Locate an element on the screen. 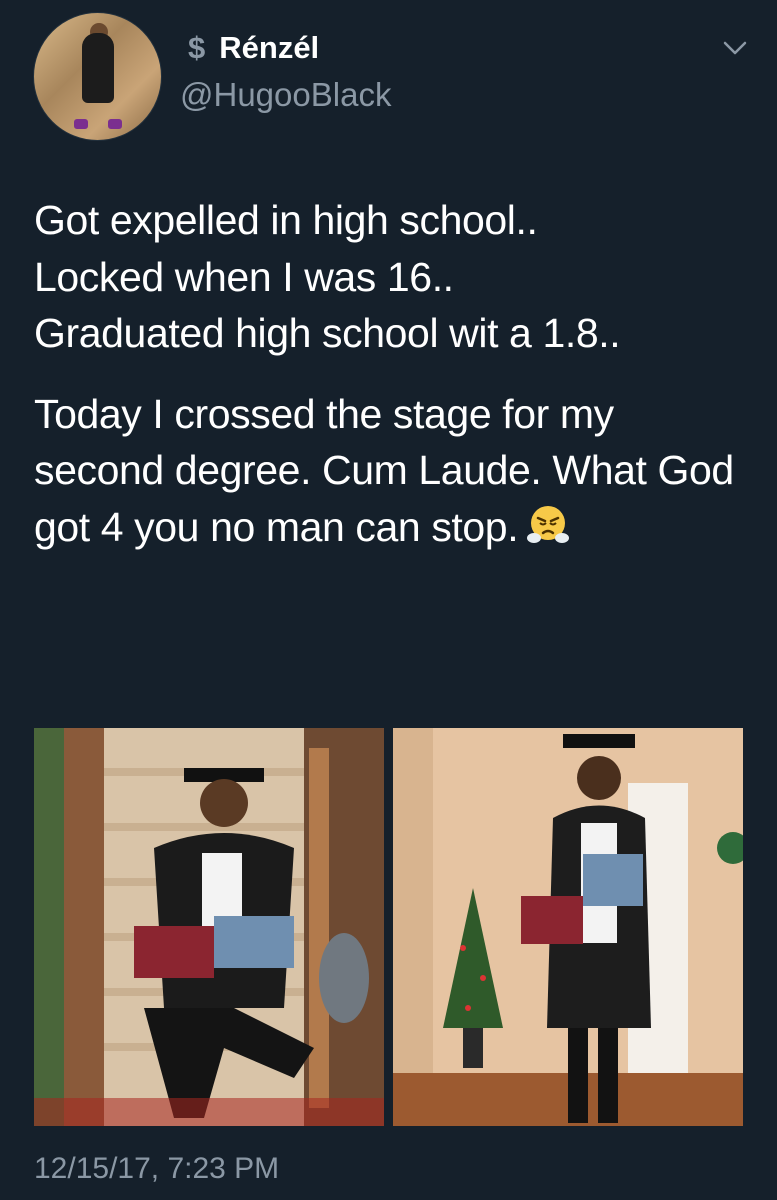 Image resolution: width=777 pixels, height=1200 pixels. graduation-photo-stairs-icon is located at coordinates (209, 927).